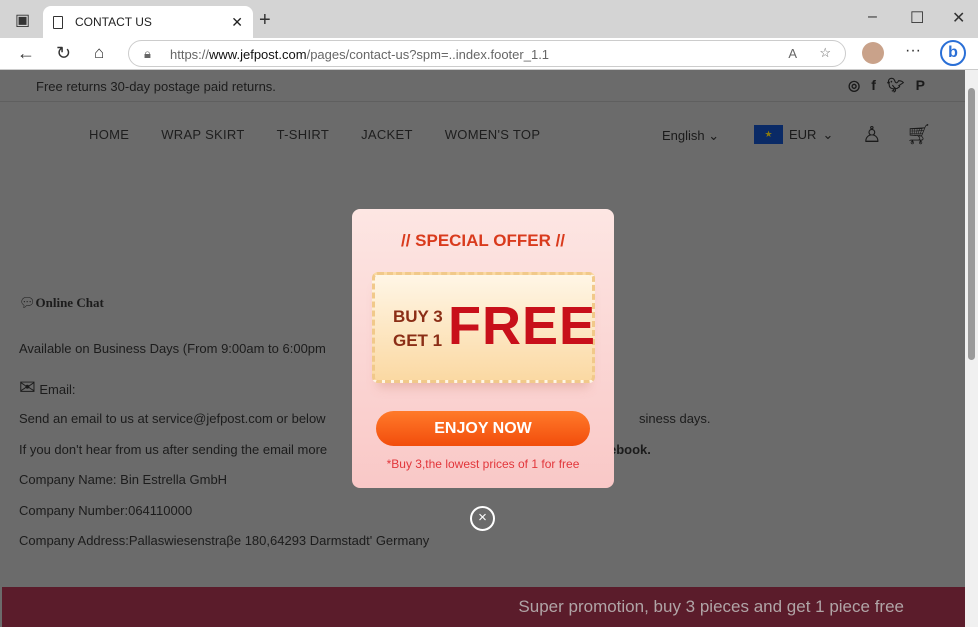 This screenshot has height=627, width=978. I want to click on language-select: English ⌄, so click(690, 136).